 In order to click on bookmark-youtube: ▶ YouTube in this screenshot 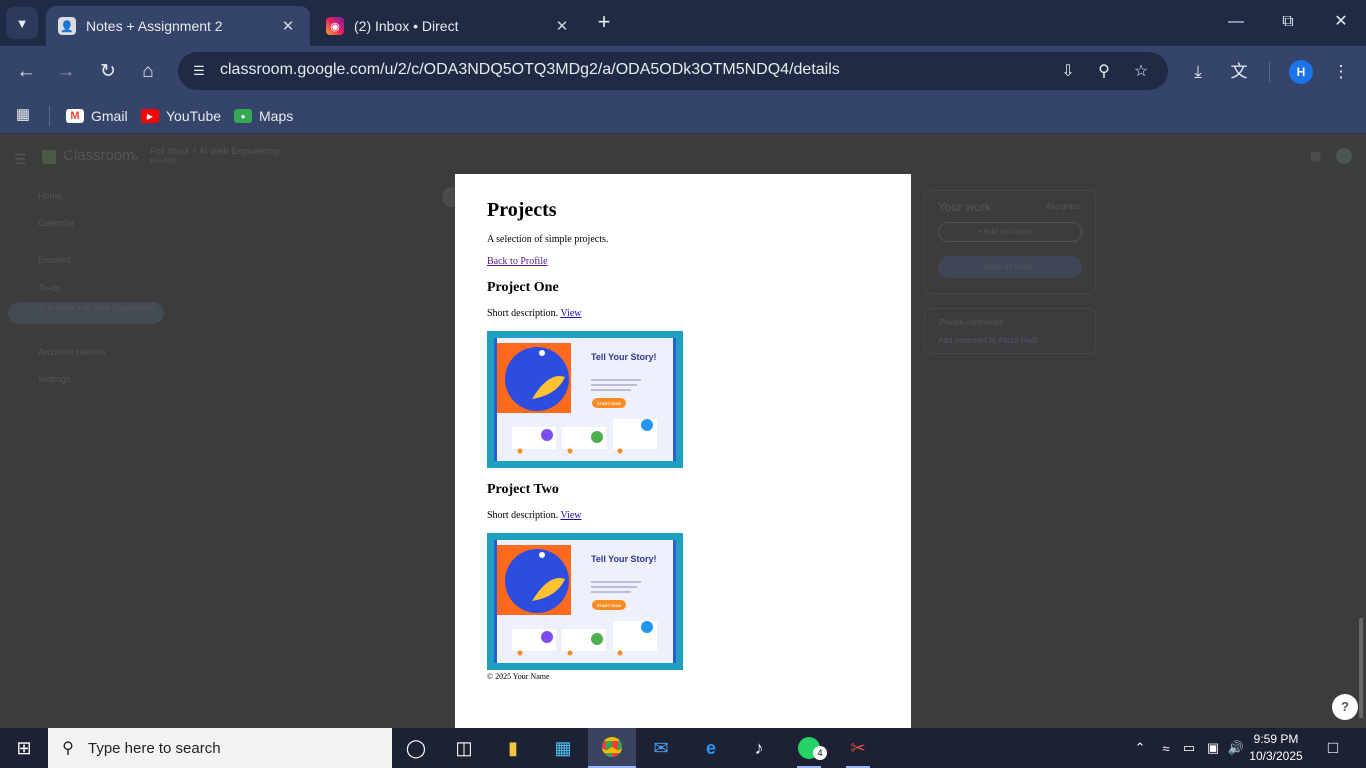, I will do `click(181, 116)`.